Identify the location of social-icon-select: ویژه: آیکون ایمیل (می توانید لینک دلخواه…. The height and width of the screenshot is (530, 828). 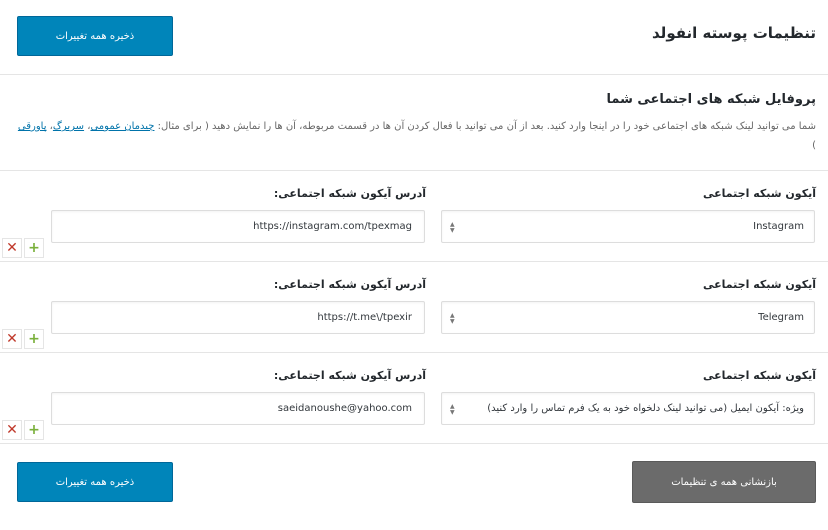
(628, 408).